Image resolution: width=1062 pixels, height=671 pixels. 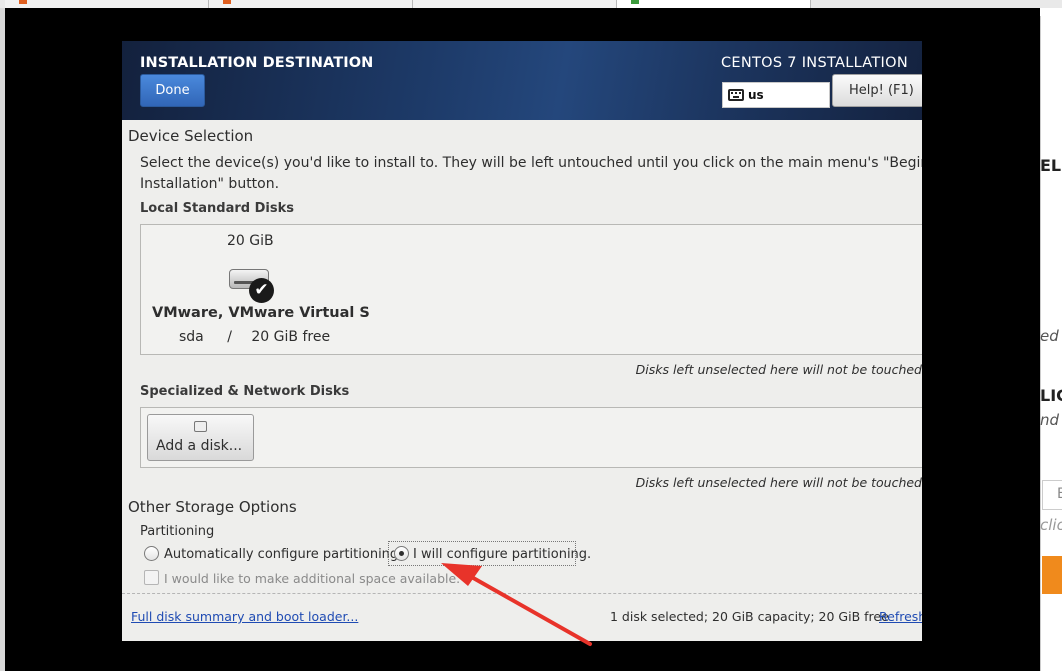 I want to click on auto-partition-label: Automatically configure partitioning., so click(x=283, y=554).